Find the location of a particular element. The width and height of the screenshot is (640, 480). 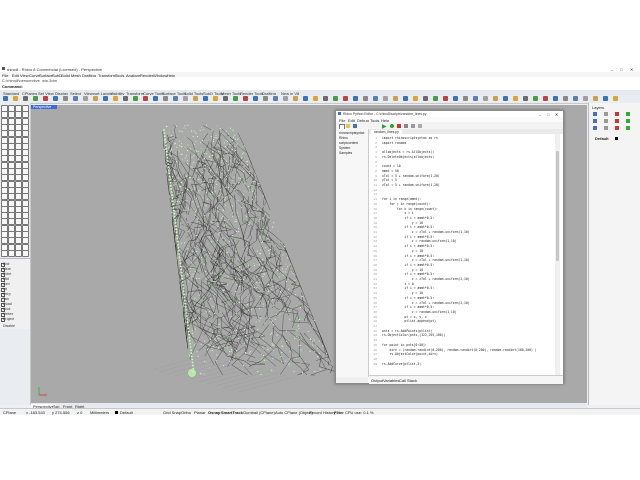

tab-output: Output is located at coordinates (377, 380).